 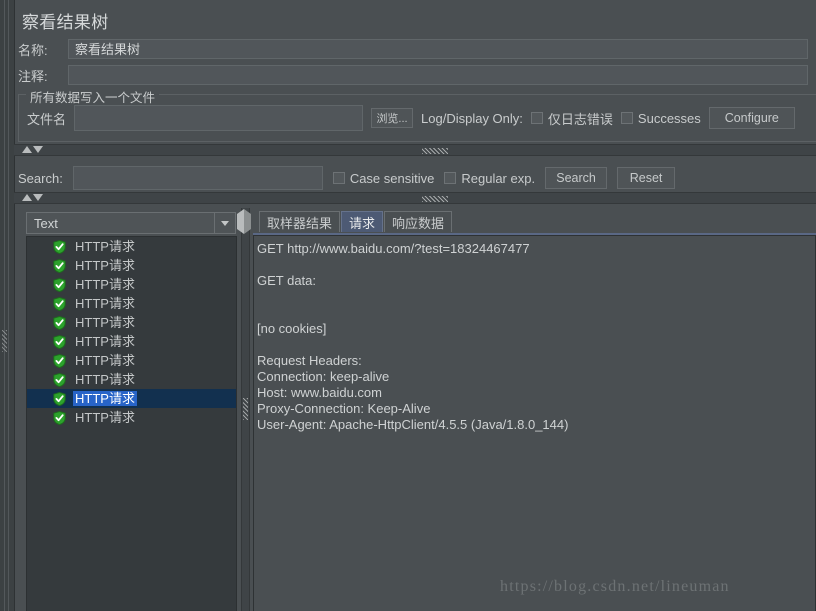 I want to click on tab-2: 响应数据, so click(x=418, y=221).